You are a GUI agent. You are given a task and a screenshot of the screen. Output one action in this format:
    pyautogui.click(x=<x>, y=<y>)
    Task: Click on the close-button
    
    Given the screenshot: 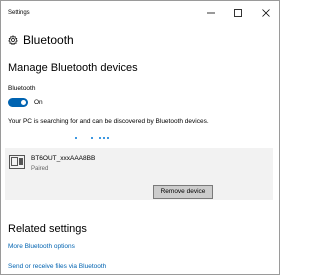 What is the action you would take?
    pyautogui.click(x=266, y=13)
    